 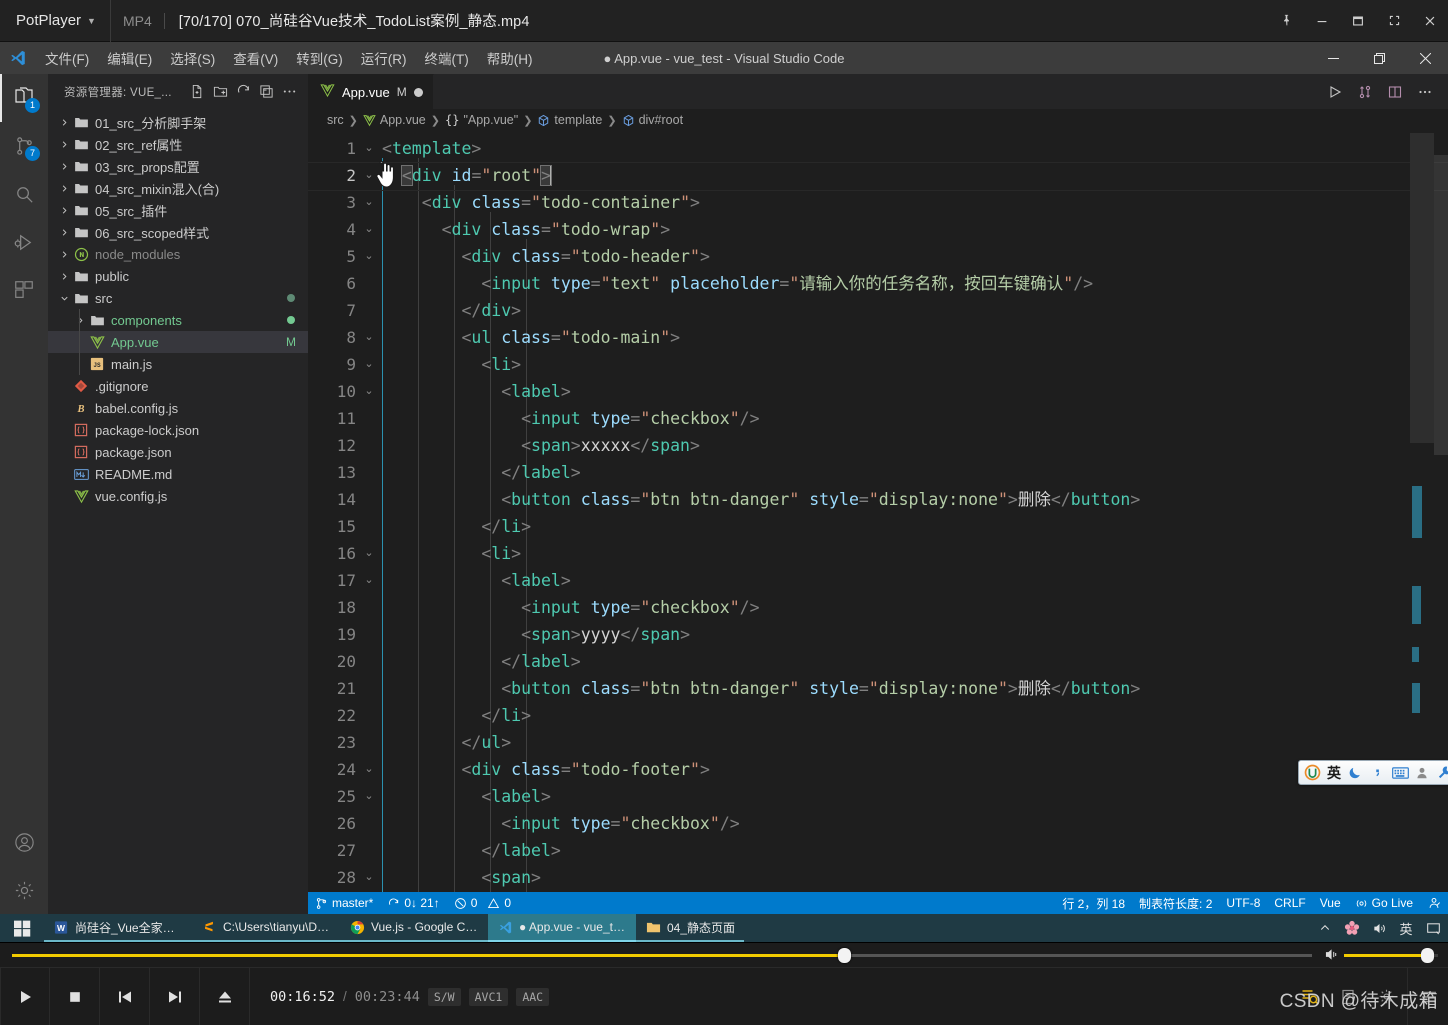 What do you see at coordinates (915, 337) in the screenshot?
I see `code-line: <ul class="todo-main">` at bounding box center [915, 337].